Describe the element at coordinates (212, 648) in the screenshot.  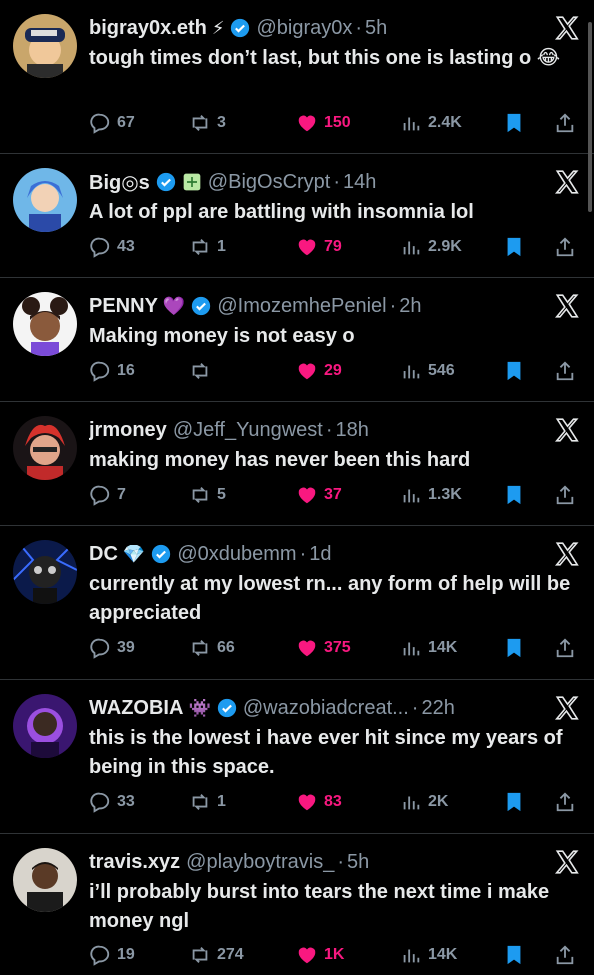
I see `retweet-button: 66` at that location.